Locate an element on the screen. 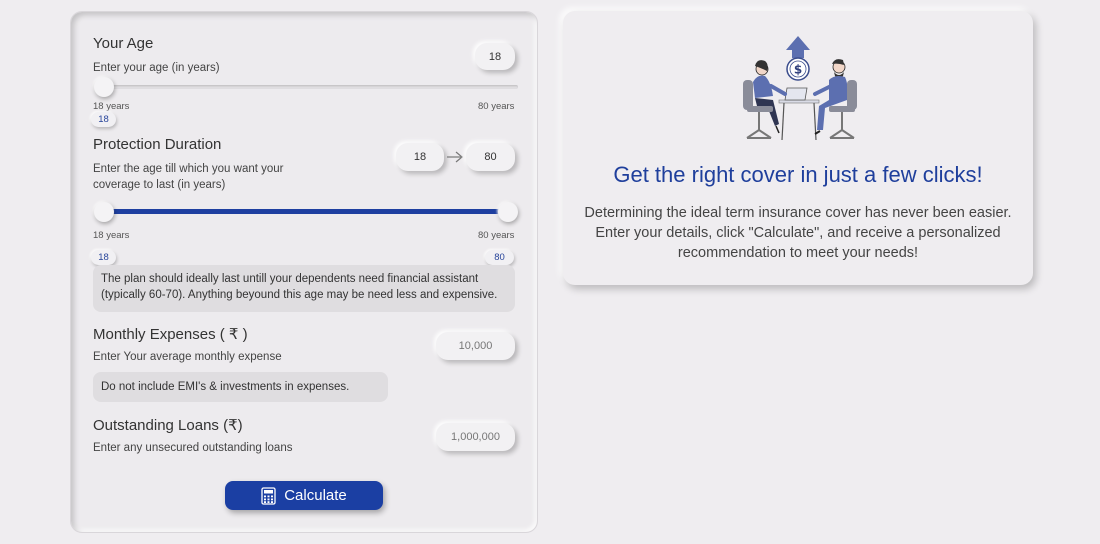  protection-max-label: 80 years is located at coordinates (496, 235).